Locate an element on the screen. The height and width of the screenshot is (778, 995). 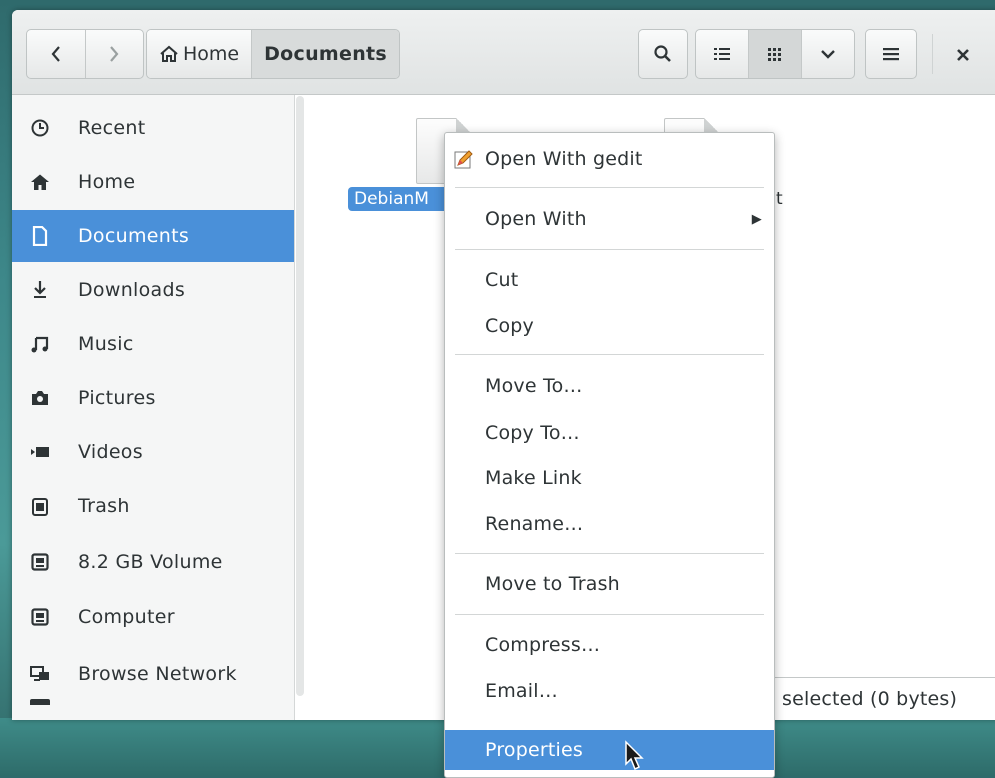
navigation-buttons is located at coordinates (85, 54).